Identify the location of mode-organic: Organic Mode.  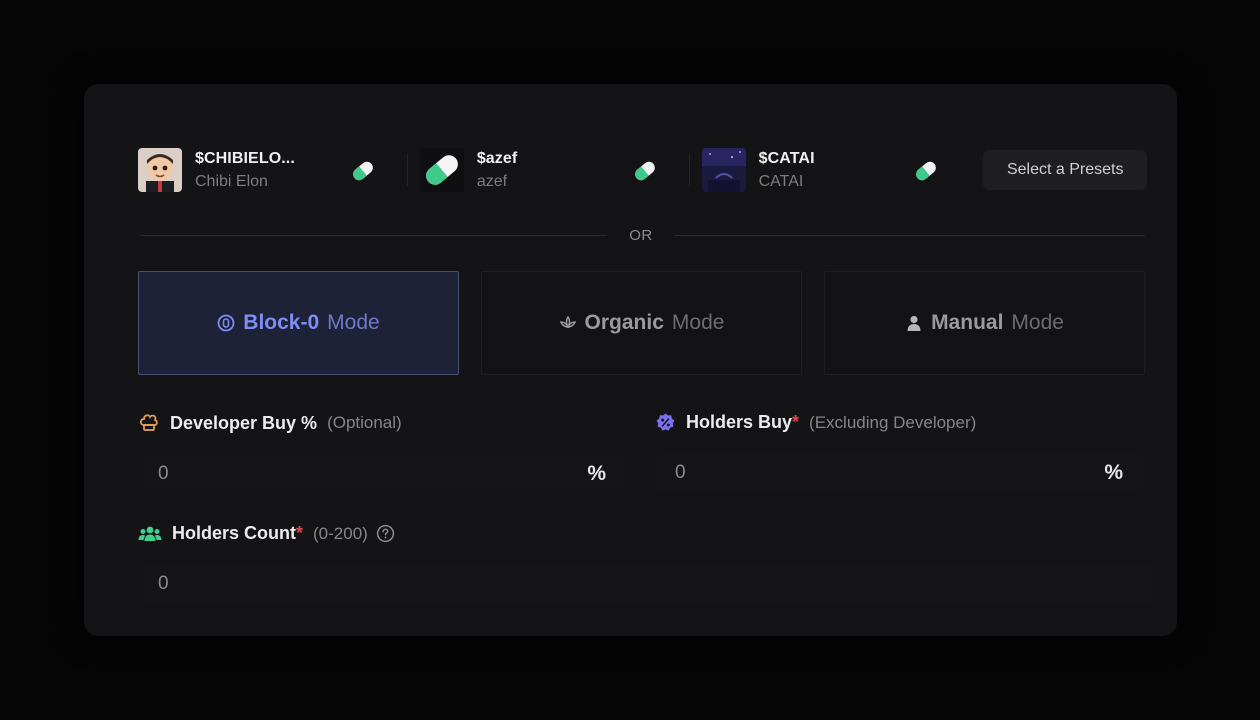
(641, 323).